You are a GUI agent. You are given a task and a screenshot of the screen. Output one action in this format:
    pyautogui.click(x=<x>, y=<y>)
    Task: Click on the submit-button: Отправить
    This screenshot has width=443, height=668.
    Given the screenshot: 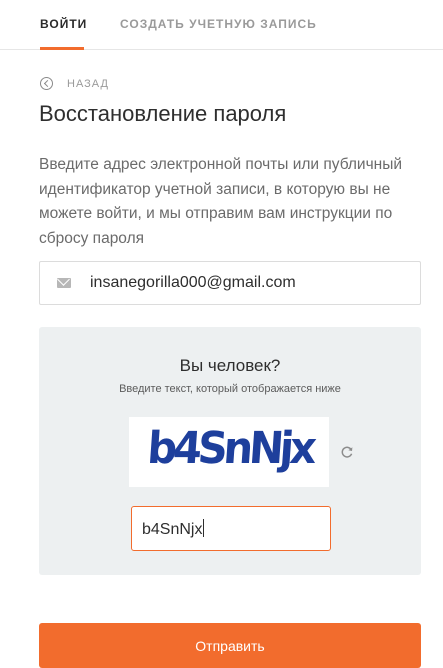 What is the action you would take?
    pyautogui.click(x=230, y=645)
    